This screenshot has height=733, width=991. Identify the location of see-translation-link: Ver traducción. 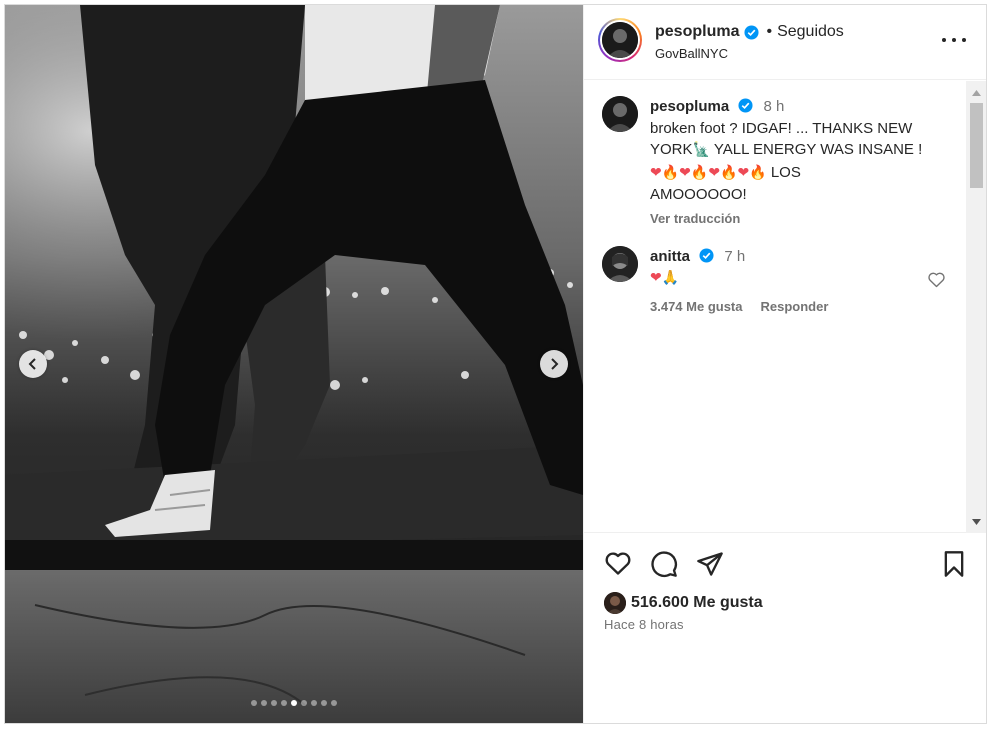
(695, 219).